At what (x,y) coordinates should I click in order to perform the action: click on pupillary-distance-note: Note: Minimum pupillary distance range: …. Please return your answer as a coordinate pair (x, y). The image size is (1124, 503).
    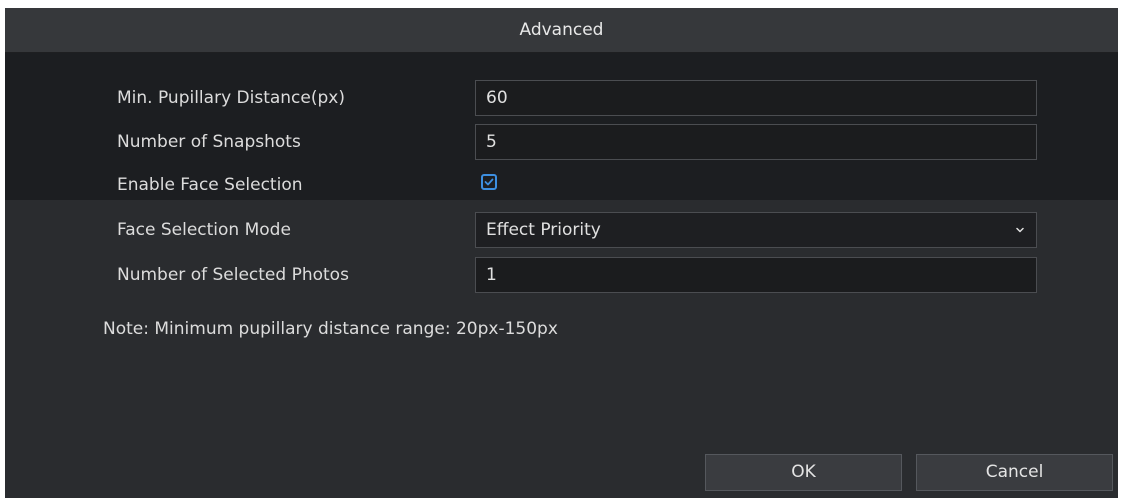
    Looking at the image, I should click on (330, 329).